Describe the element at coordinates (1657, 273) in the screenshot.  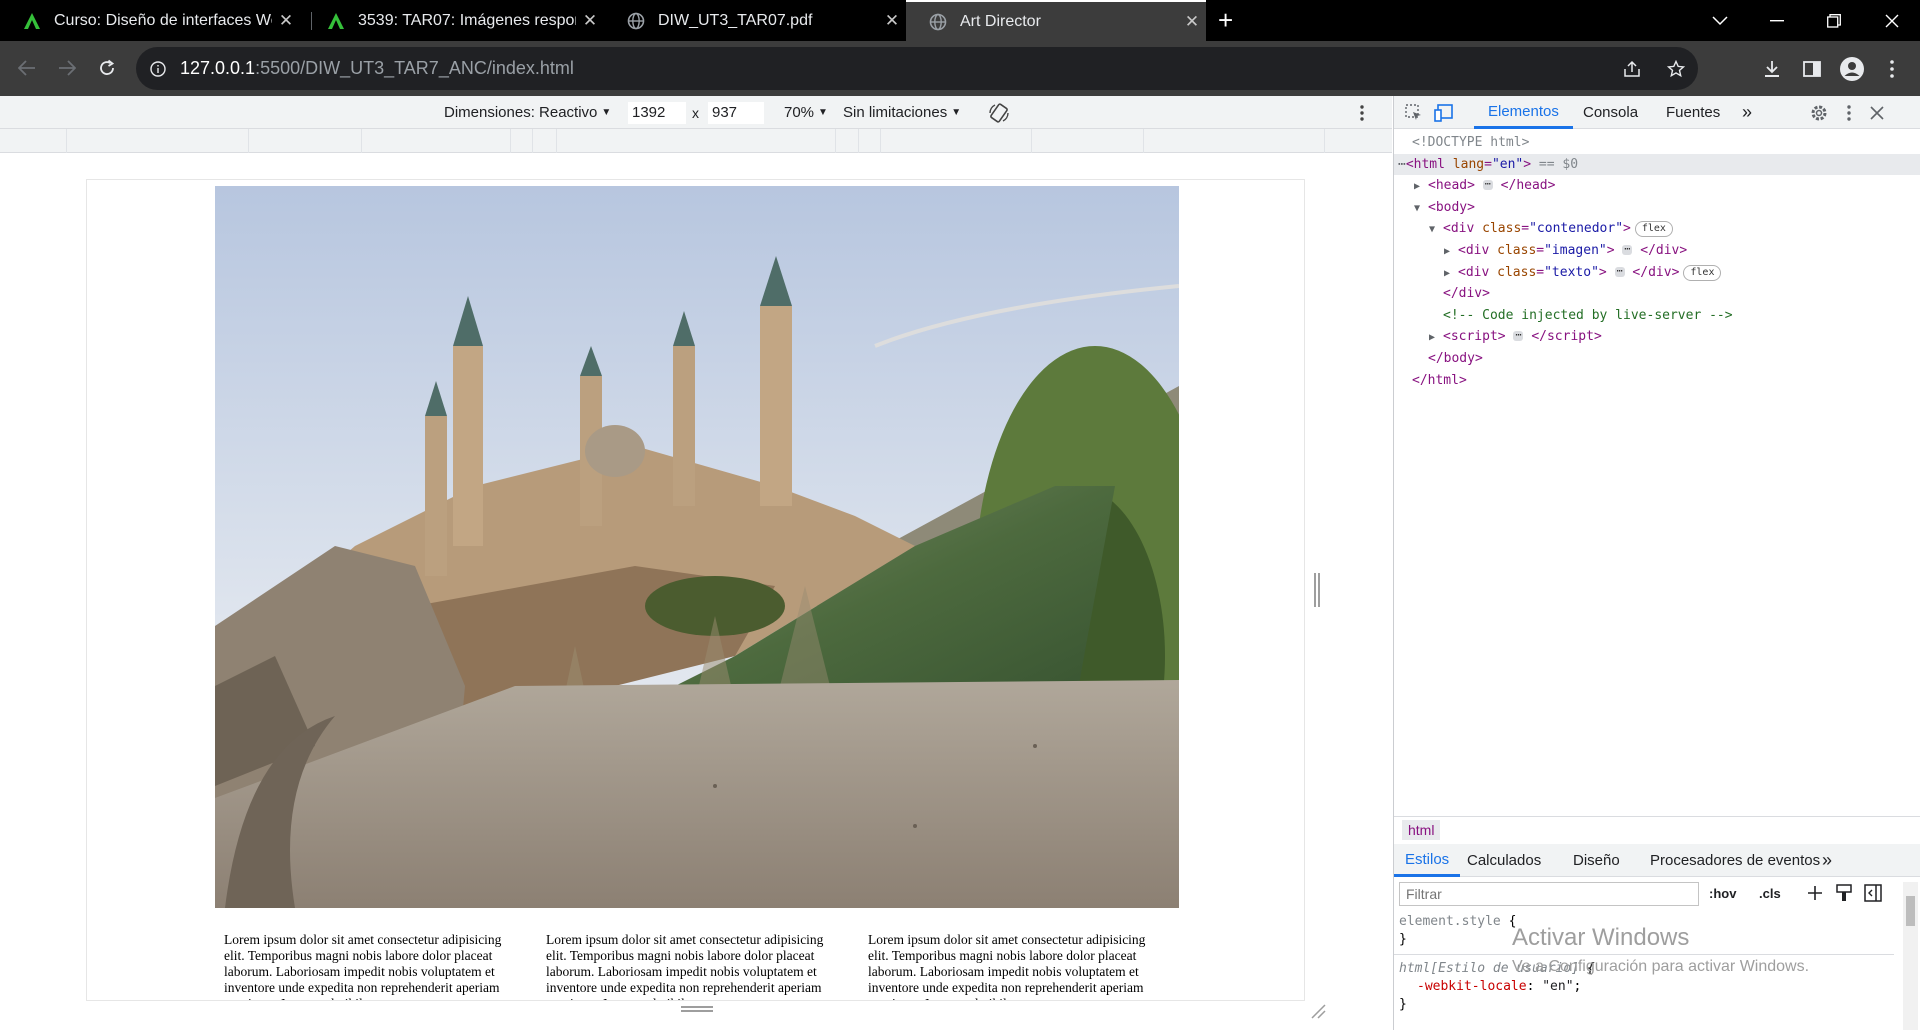
I see `dom-node-texto: ▶ <div class="texto"> ⋯ </div> flex` at that location.